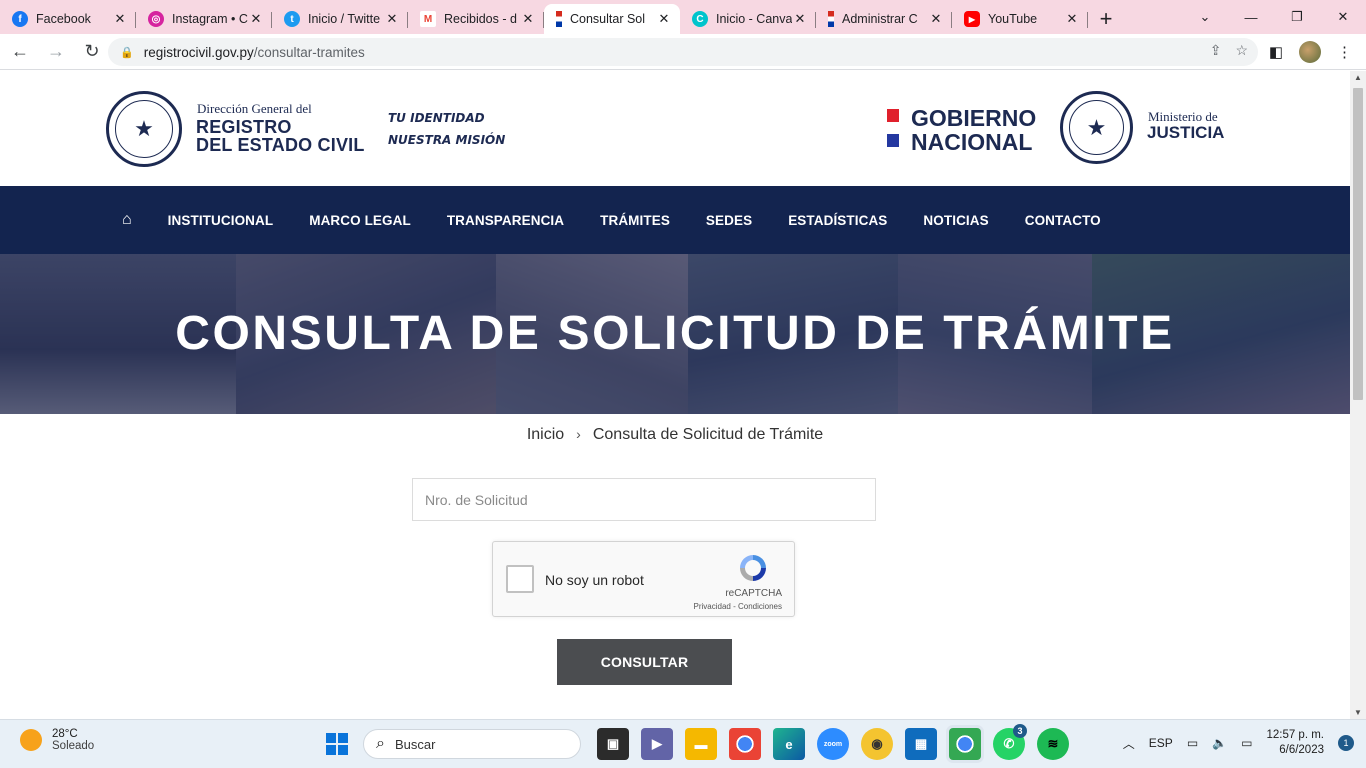  I want to click on recaptcha-label: No soy un robot, so click(594, 580).